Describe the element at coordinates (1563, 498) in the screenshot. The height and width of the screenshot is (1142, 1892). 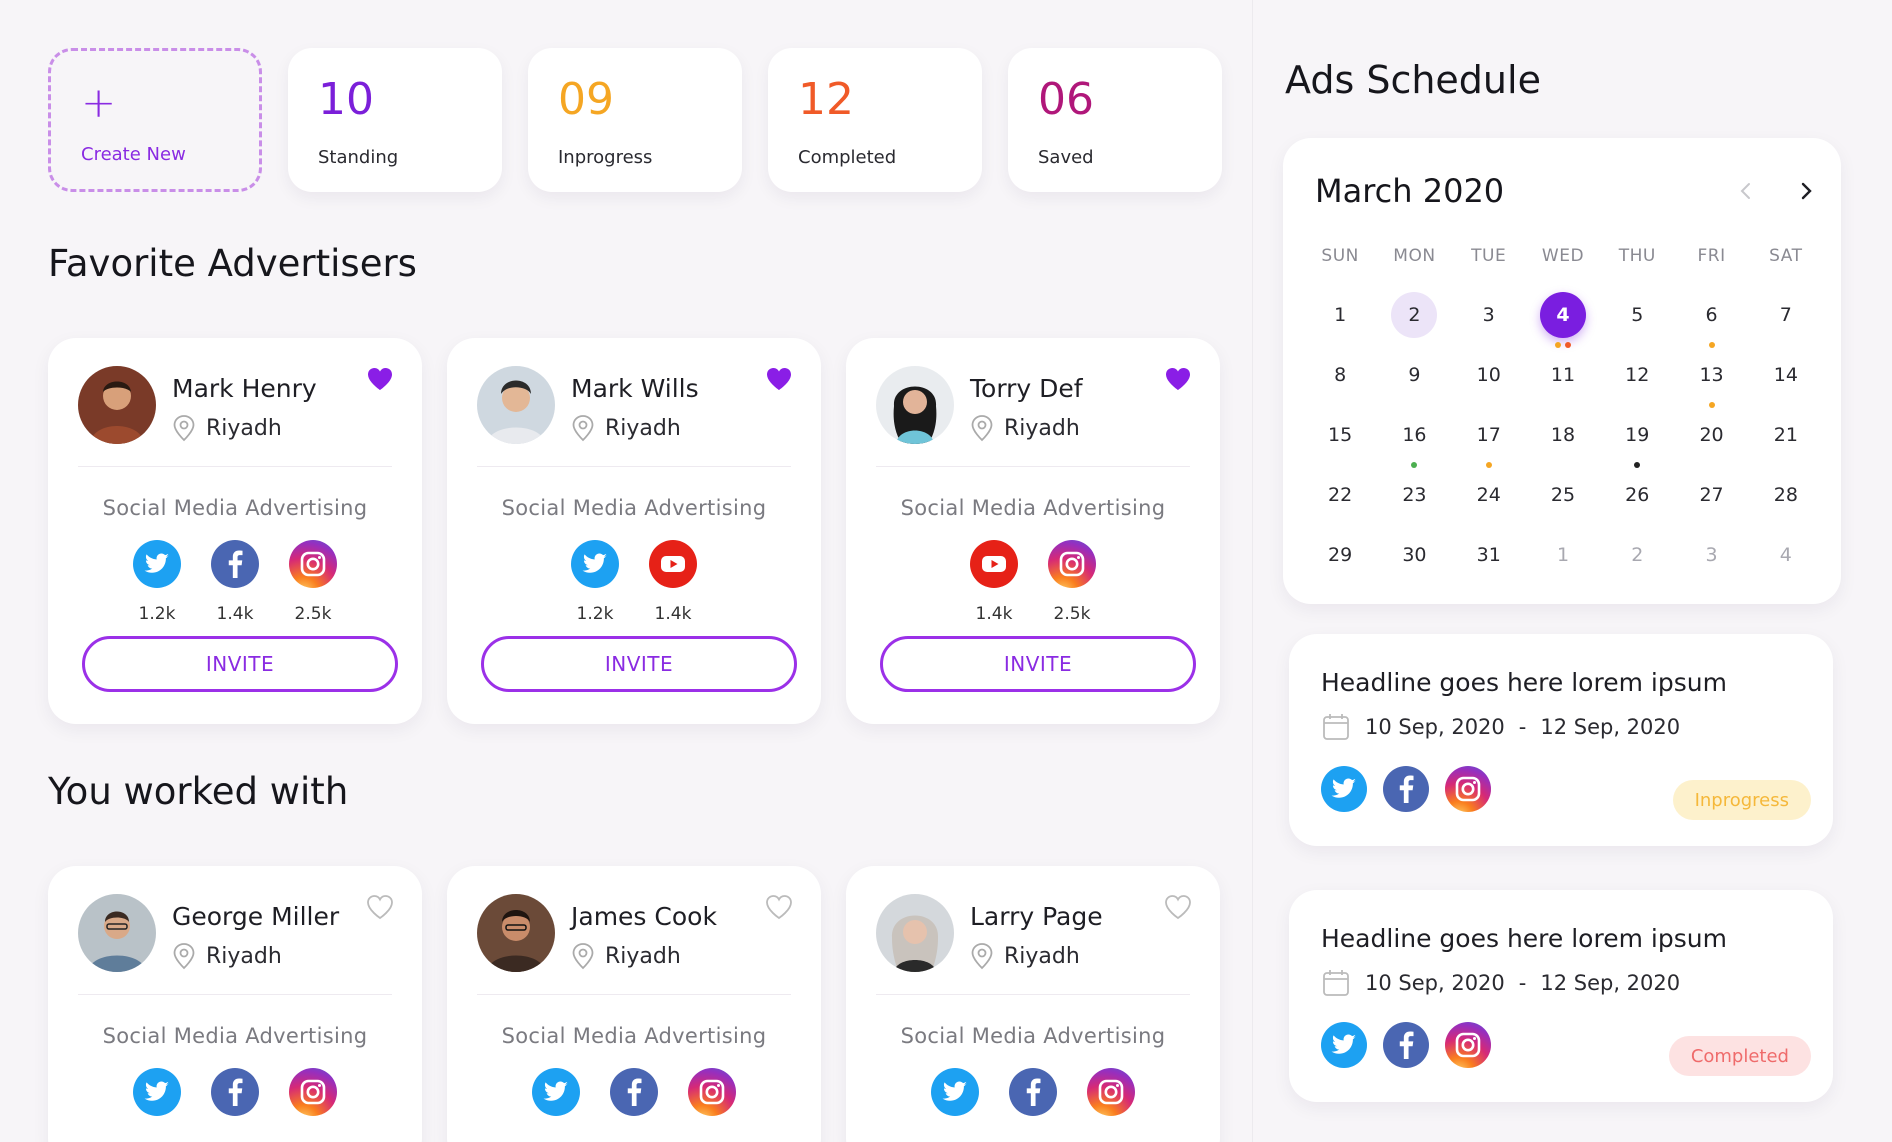
I see `calendar-day: 25` at that location.